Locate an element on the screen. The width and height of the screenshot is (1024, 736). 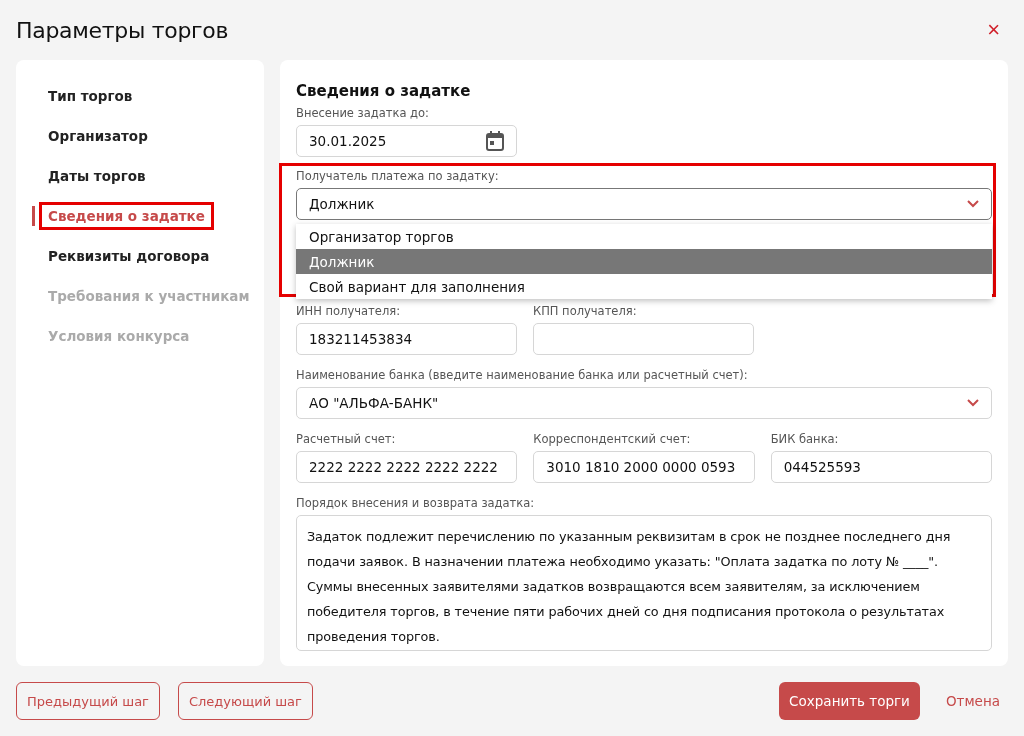
field-label: Расчетный счет: is located at coordinates (346, 439).